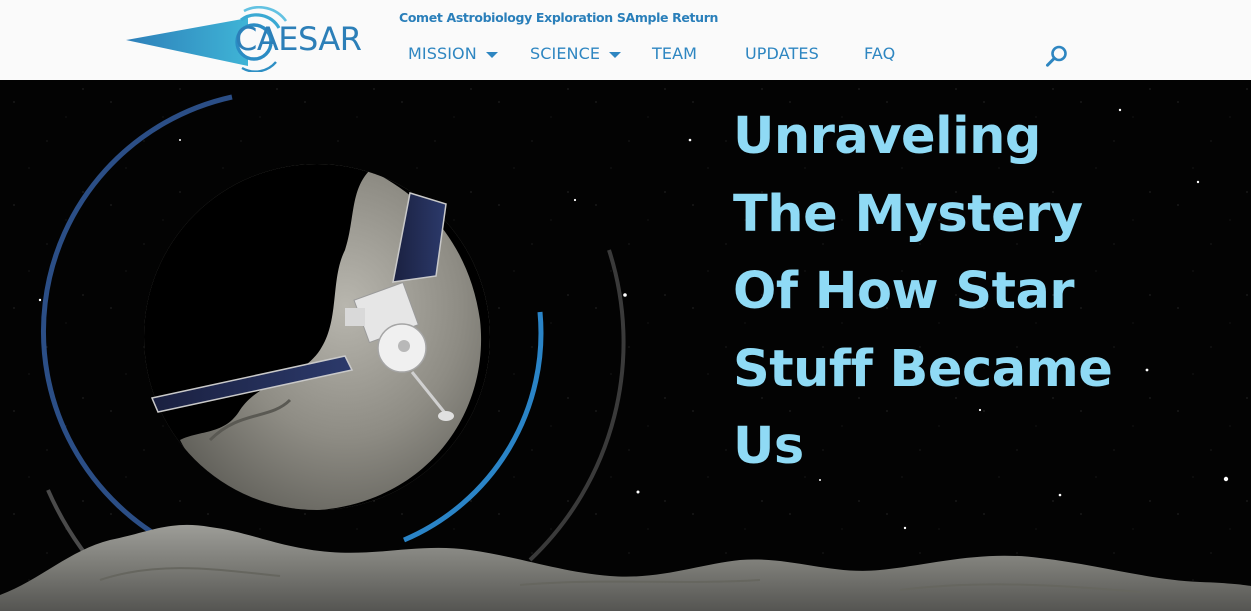 The image size is (1251, 611). What do you see at coordinates (904, 291) in the screenshot?
I see `headline-line: Of How Star` at bounding box center [904, 291].